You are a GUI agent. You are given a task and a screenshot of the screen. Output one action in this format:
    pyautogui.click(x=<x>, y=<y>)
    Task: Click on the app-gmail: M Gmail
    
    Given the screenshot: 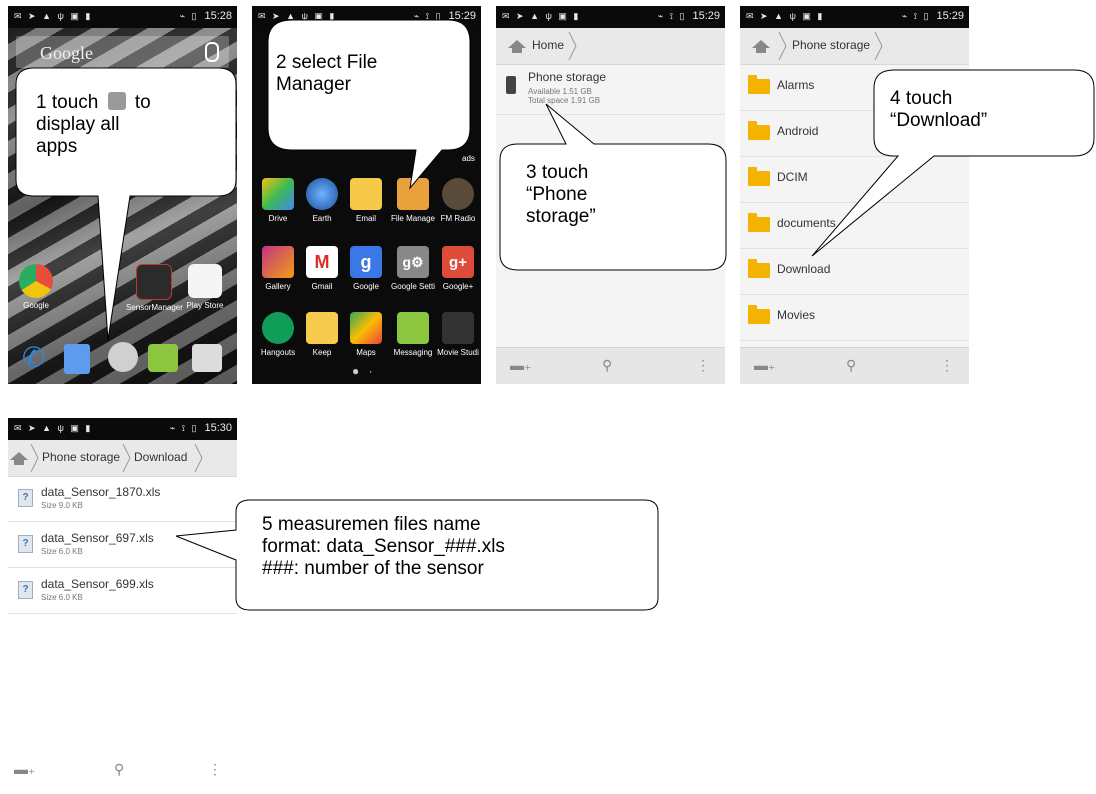 What is the action you would take?
    pyautogui.click(x=322, y=268)
    